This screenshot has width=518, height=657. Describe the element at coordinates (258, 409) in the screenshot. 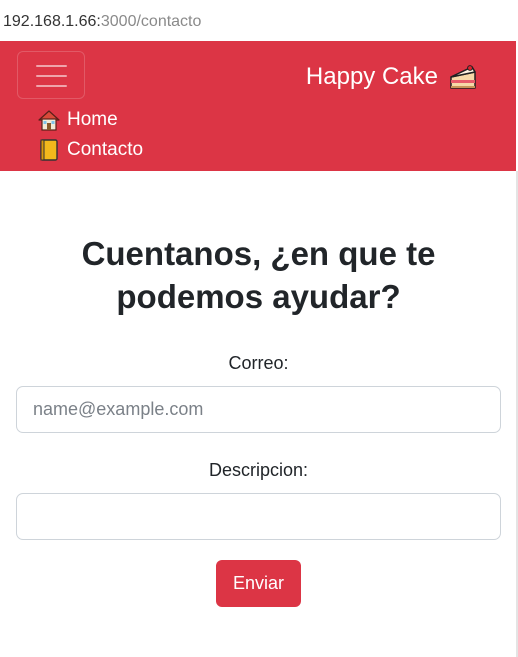

I see `email-field` at that location.